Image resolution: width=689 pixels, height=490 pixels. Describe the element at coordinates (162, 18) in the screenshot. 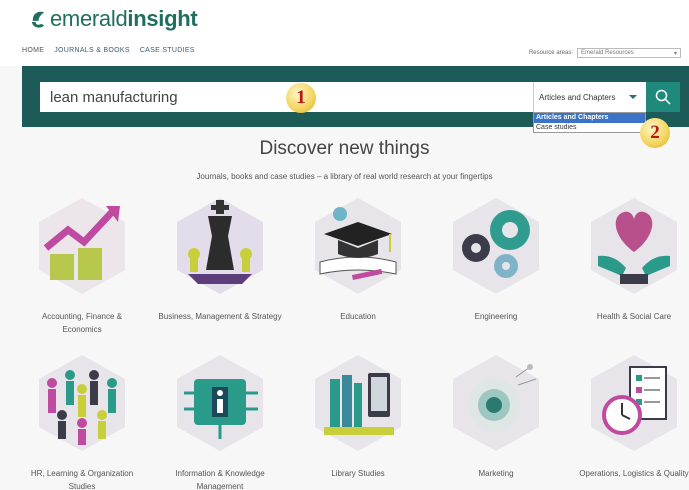

I see `logo-text-insight: insight` at that location.